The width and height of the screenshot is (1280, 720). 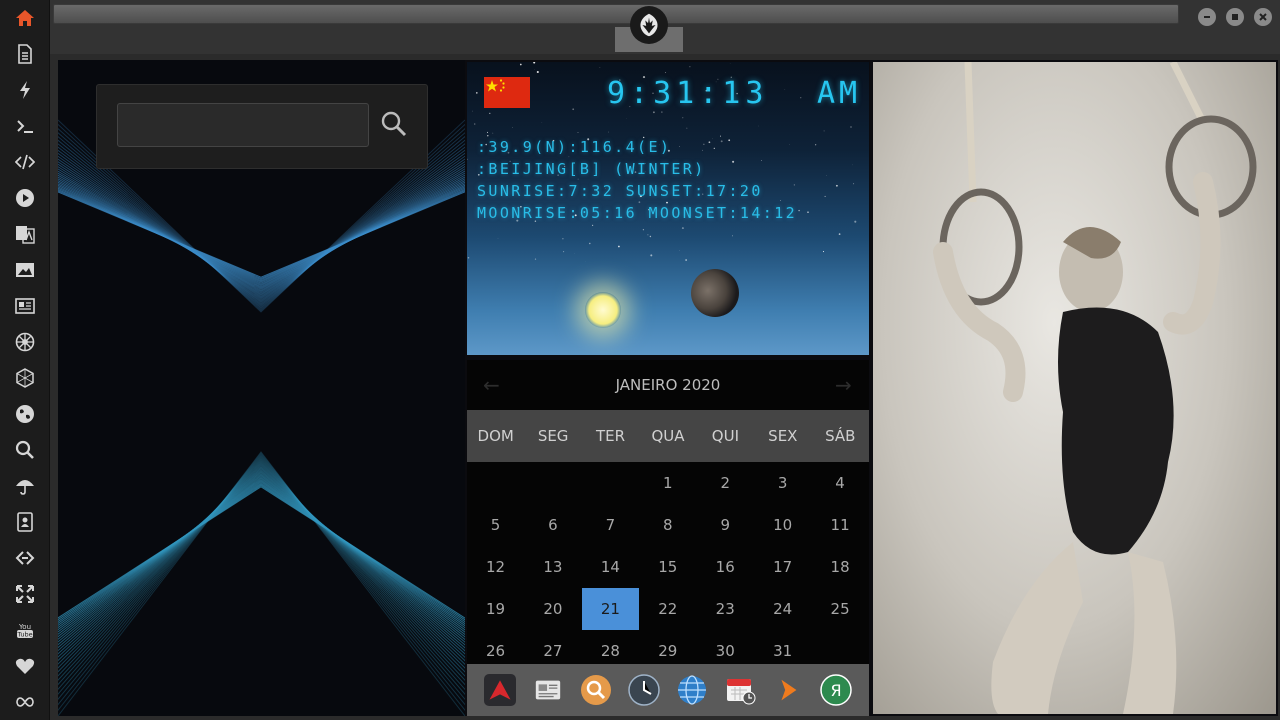 I want to click on calendar-day: 1, so click(x=667, y=483).